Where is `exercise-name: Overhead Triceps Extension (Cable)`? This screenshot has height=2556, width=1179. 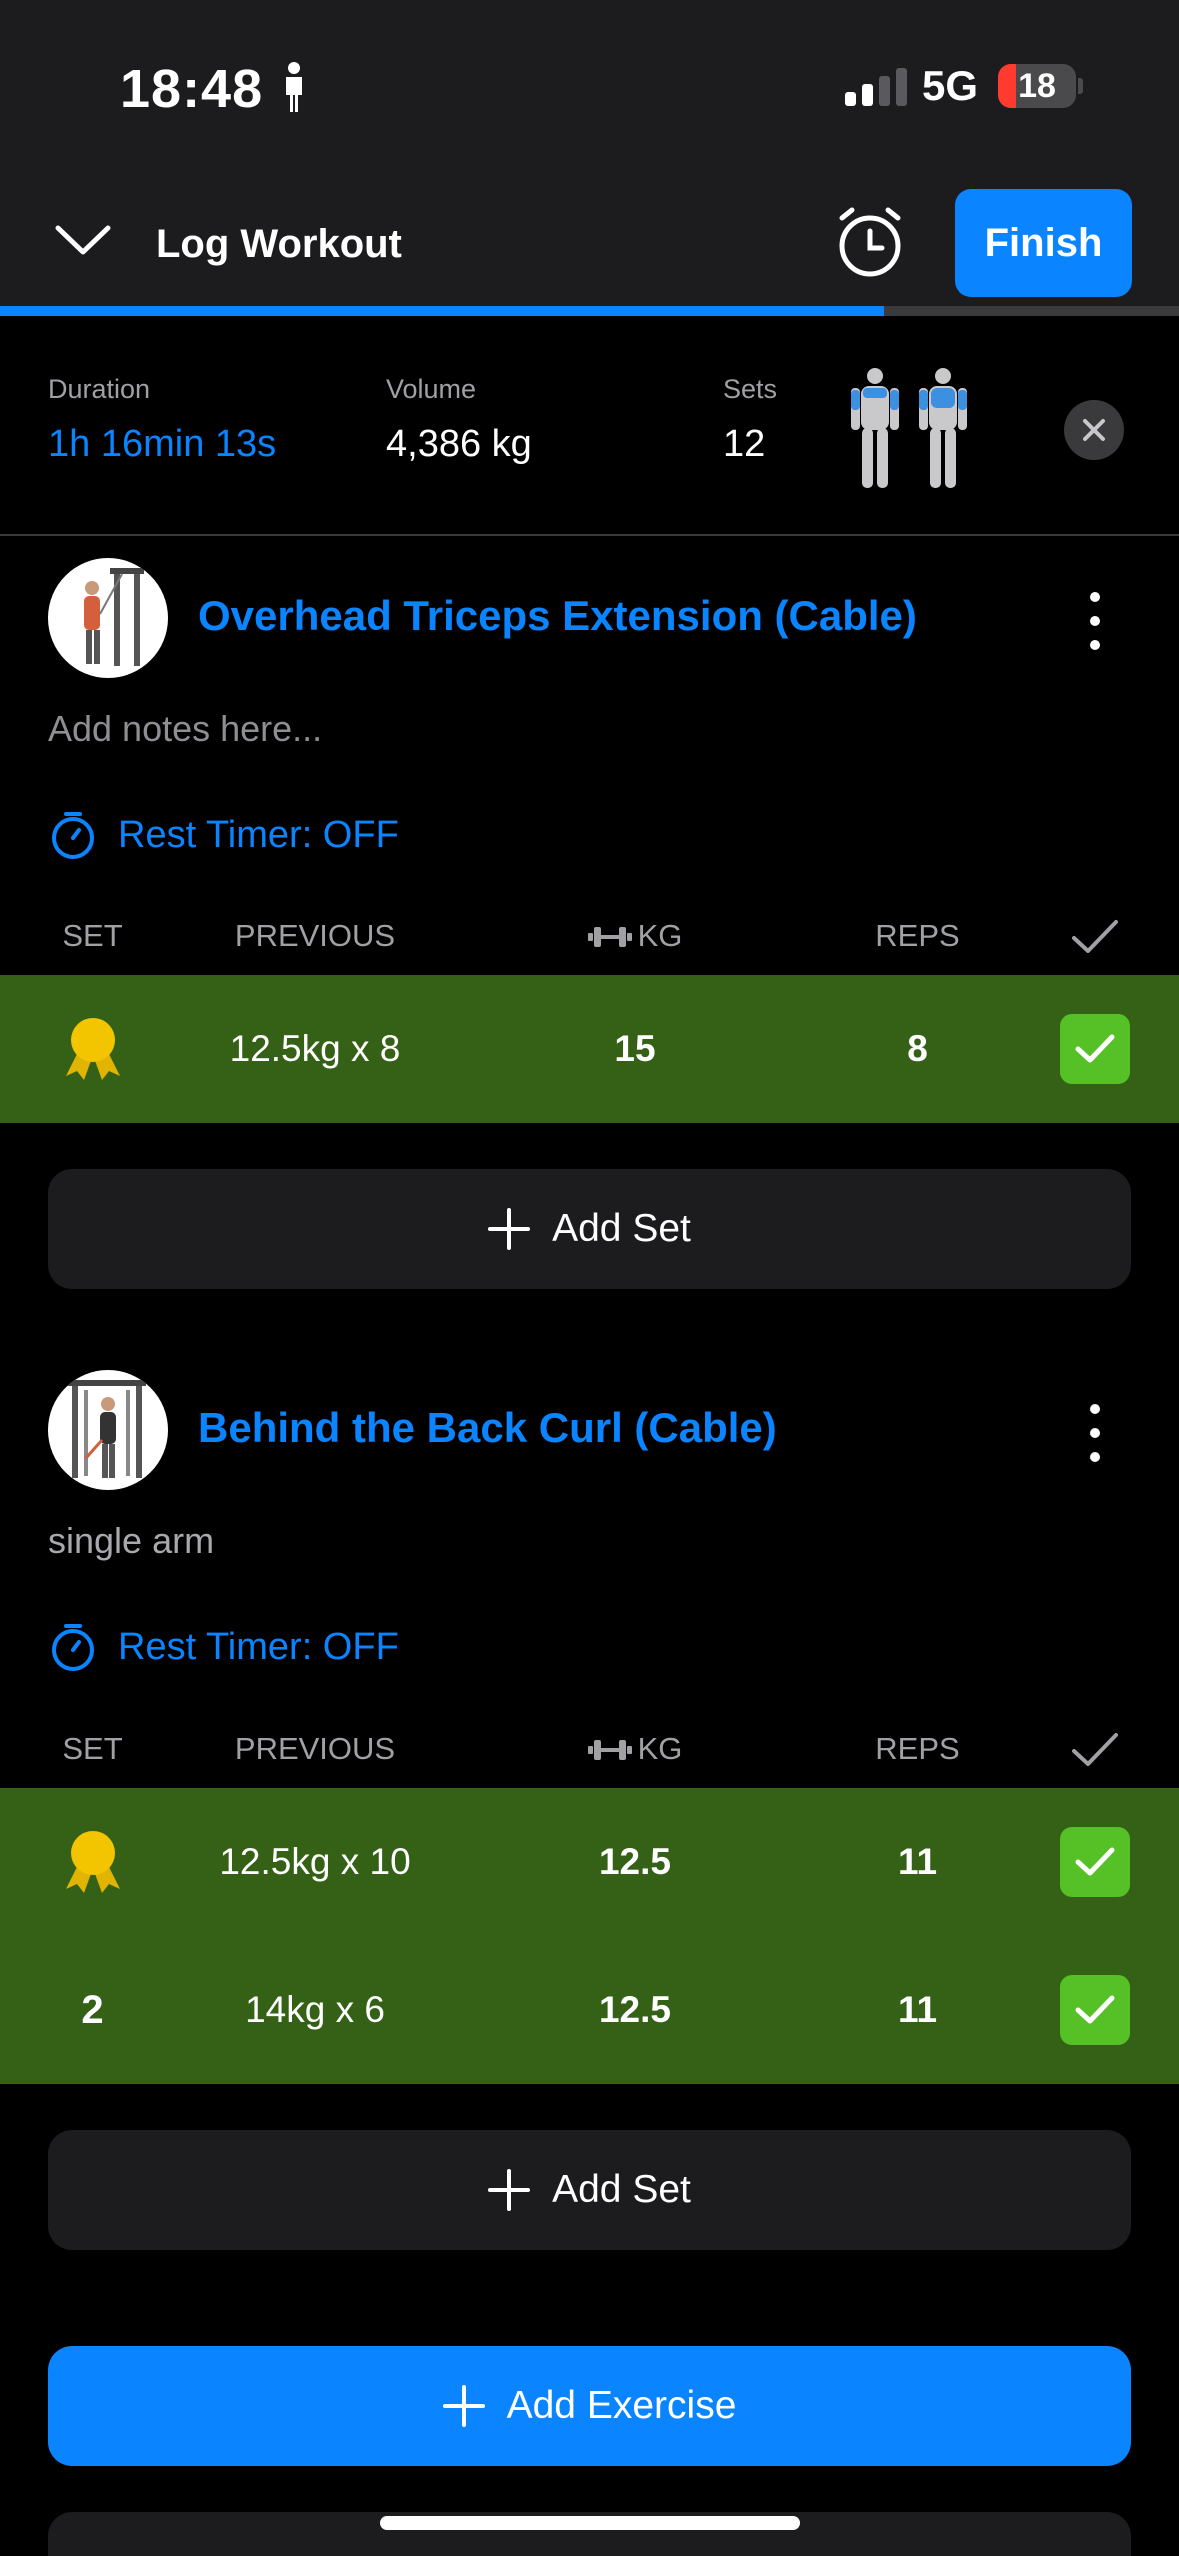 exercise-name: Overhead Triceps Extension (Cable) is located at coordinates (557, 616).